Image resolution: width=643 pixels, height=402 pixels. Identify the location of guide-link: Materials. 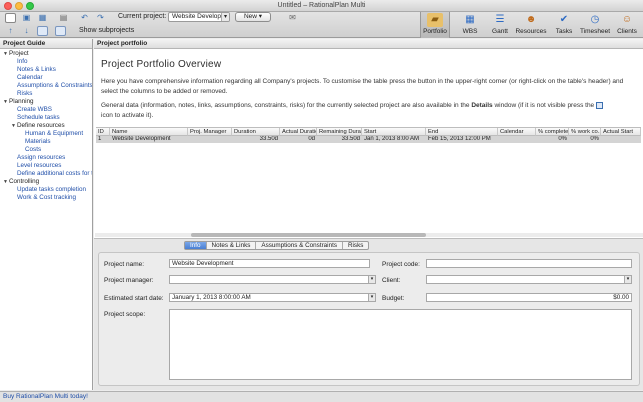
(46, 142).